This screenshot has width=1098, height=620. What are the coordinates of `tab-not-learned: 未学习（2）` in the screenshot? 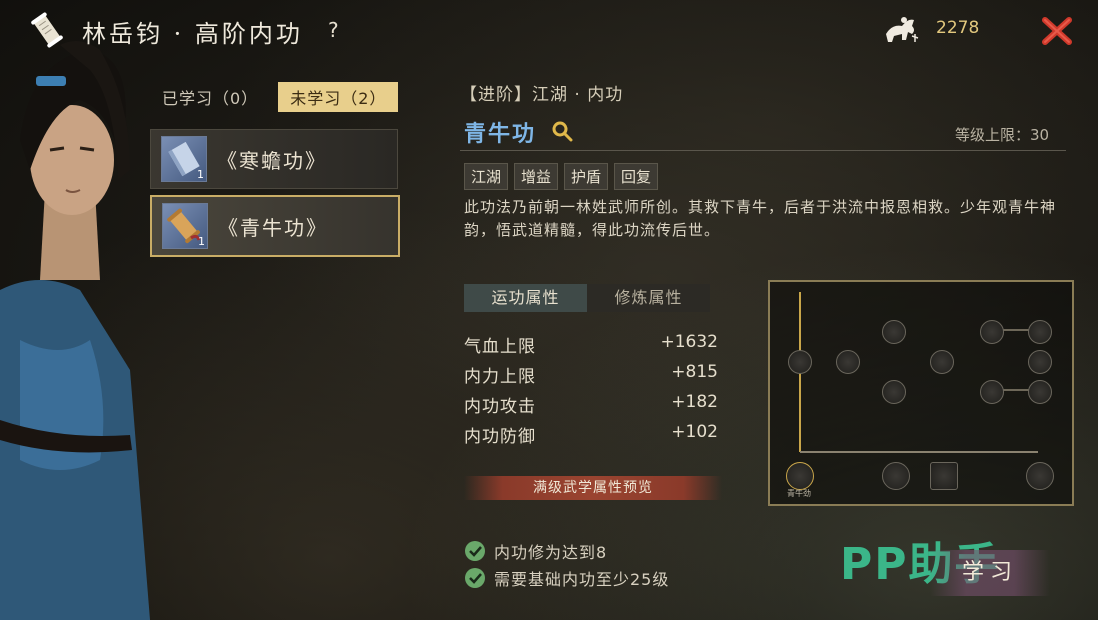 It's located at (338, 97).